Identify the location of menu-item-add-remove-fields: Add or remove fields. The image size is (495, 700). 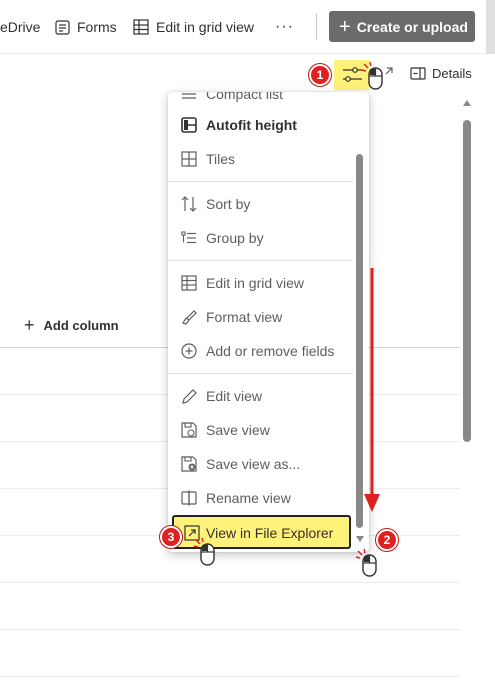
(260, 351).